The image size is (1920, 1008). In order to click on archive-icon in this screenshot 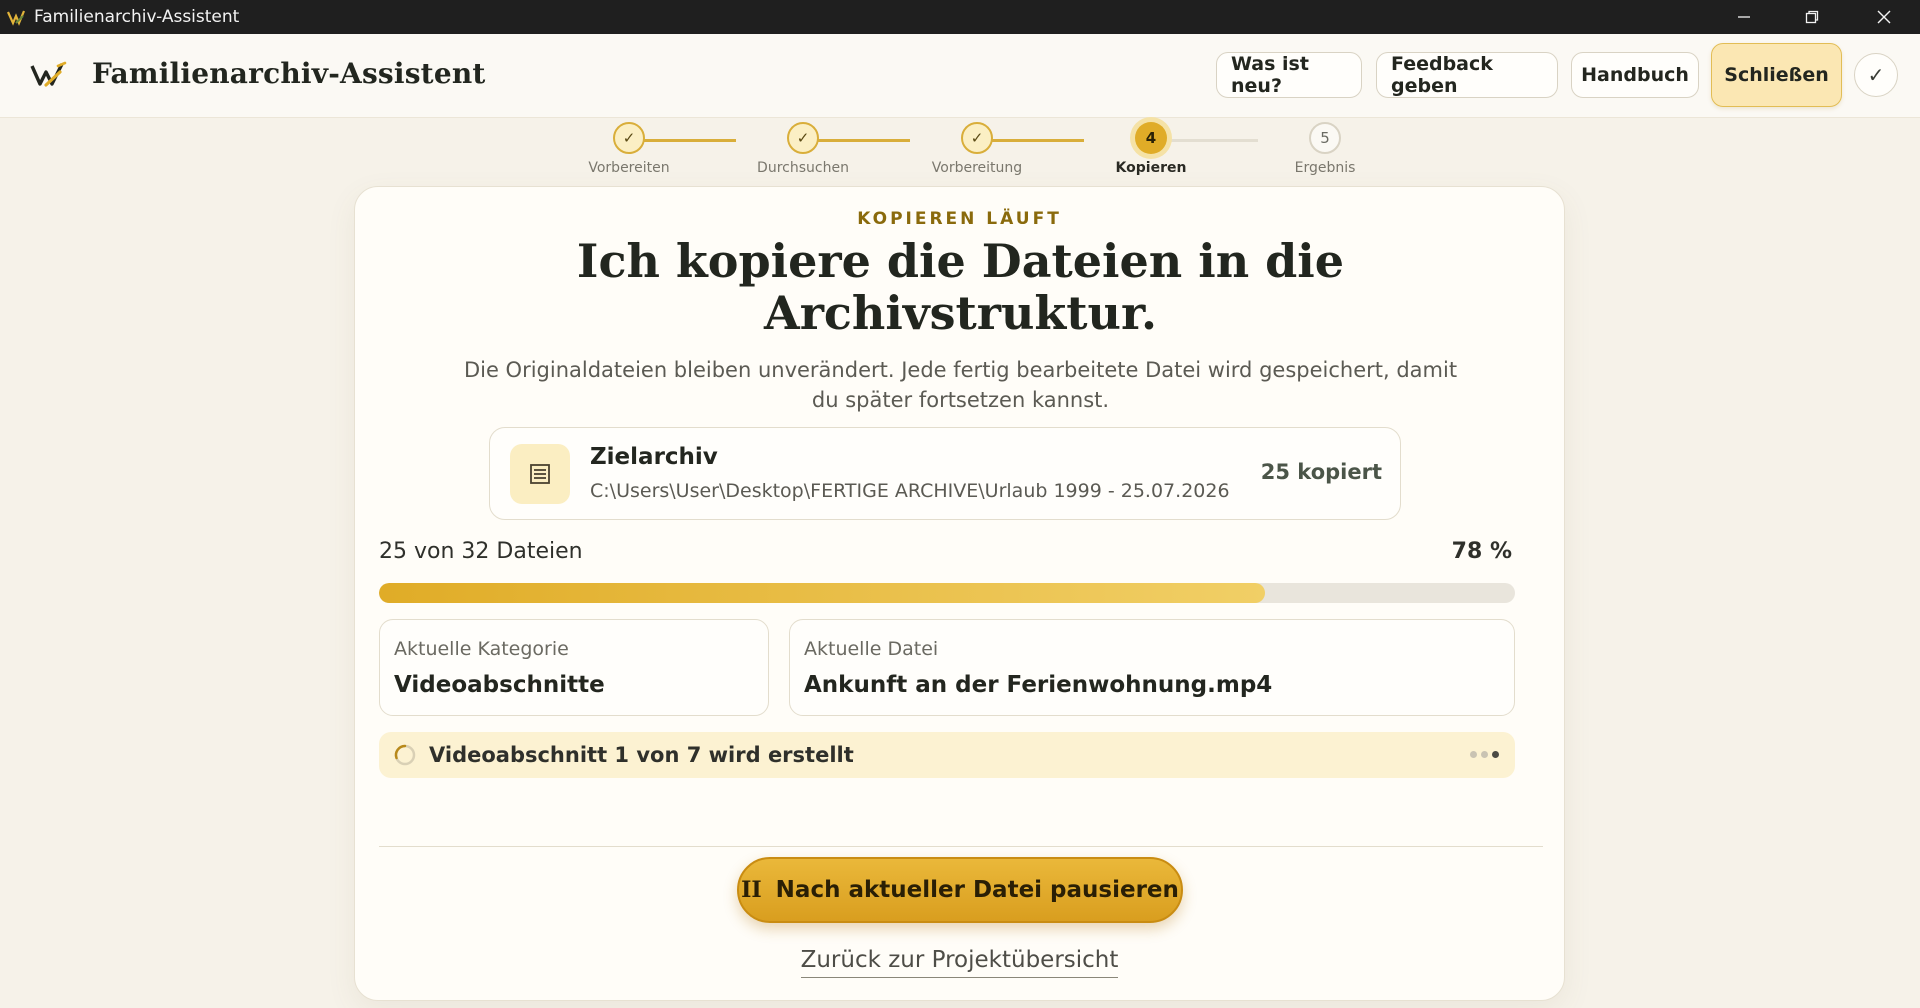, I will do `click(540, 474)`.